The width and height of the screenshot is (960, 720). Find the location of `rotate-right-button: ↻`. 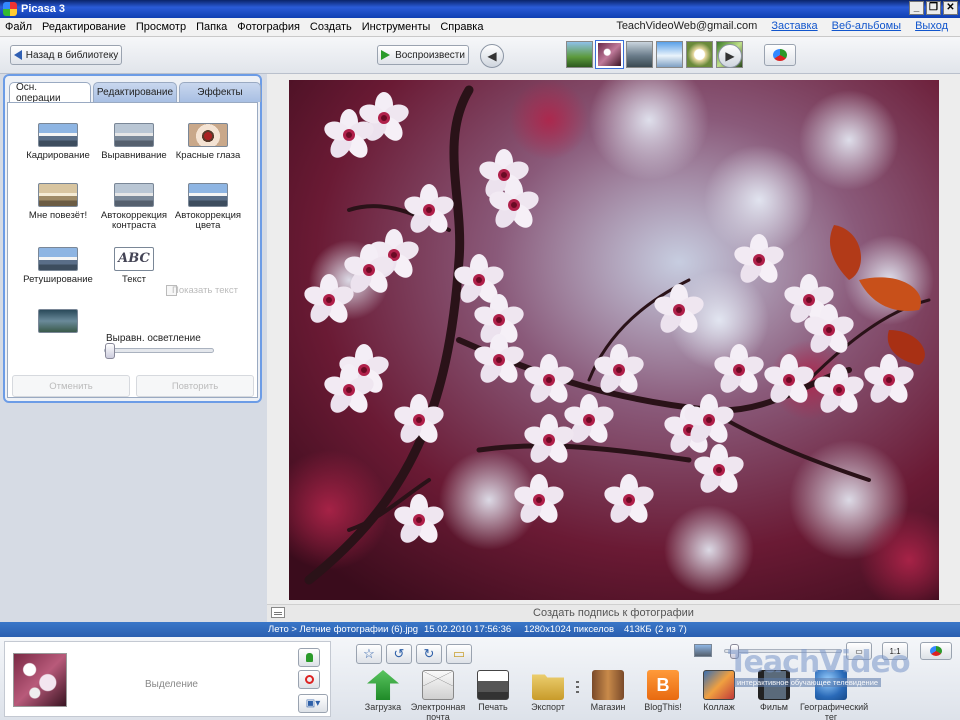

rotate-right-button: ↻ is located at coordinates (429, 654).